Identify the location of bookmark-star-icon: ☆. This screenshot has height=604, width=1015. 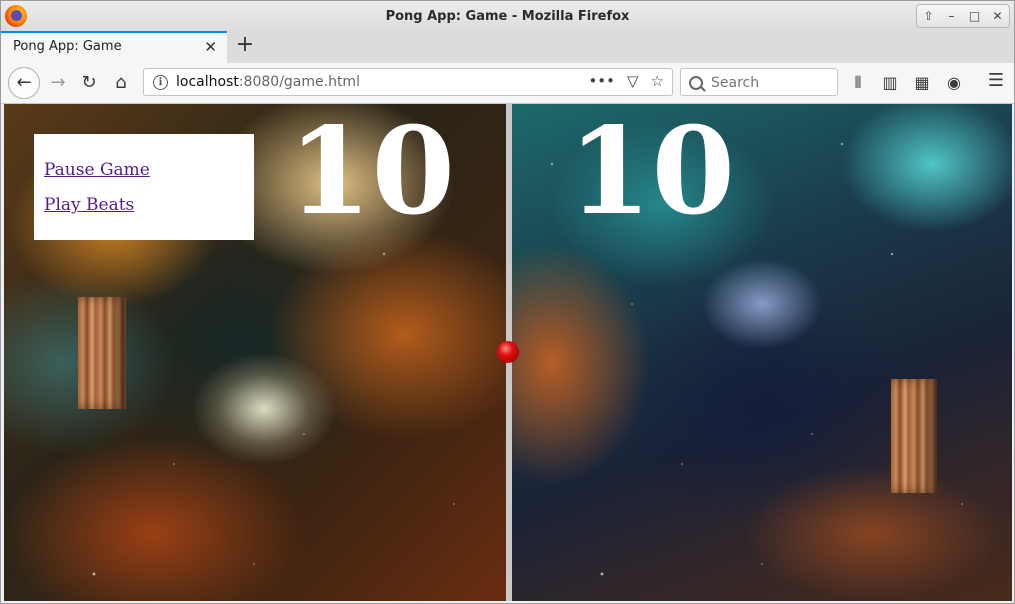
(657, 81).